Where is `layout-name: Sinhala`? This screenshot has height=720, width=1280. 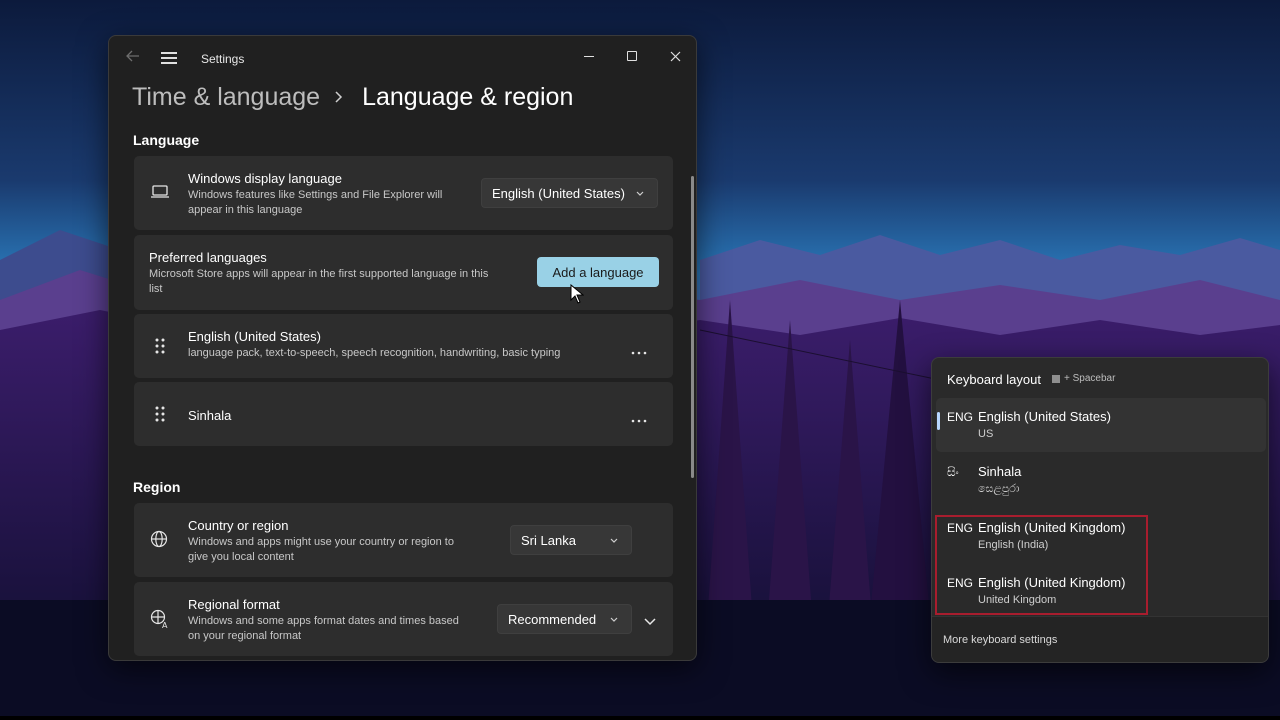
layout-name: Sinhala is located at coordinates (1000, 471).